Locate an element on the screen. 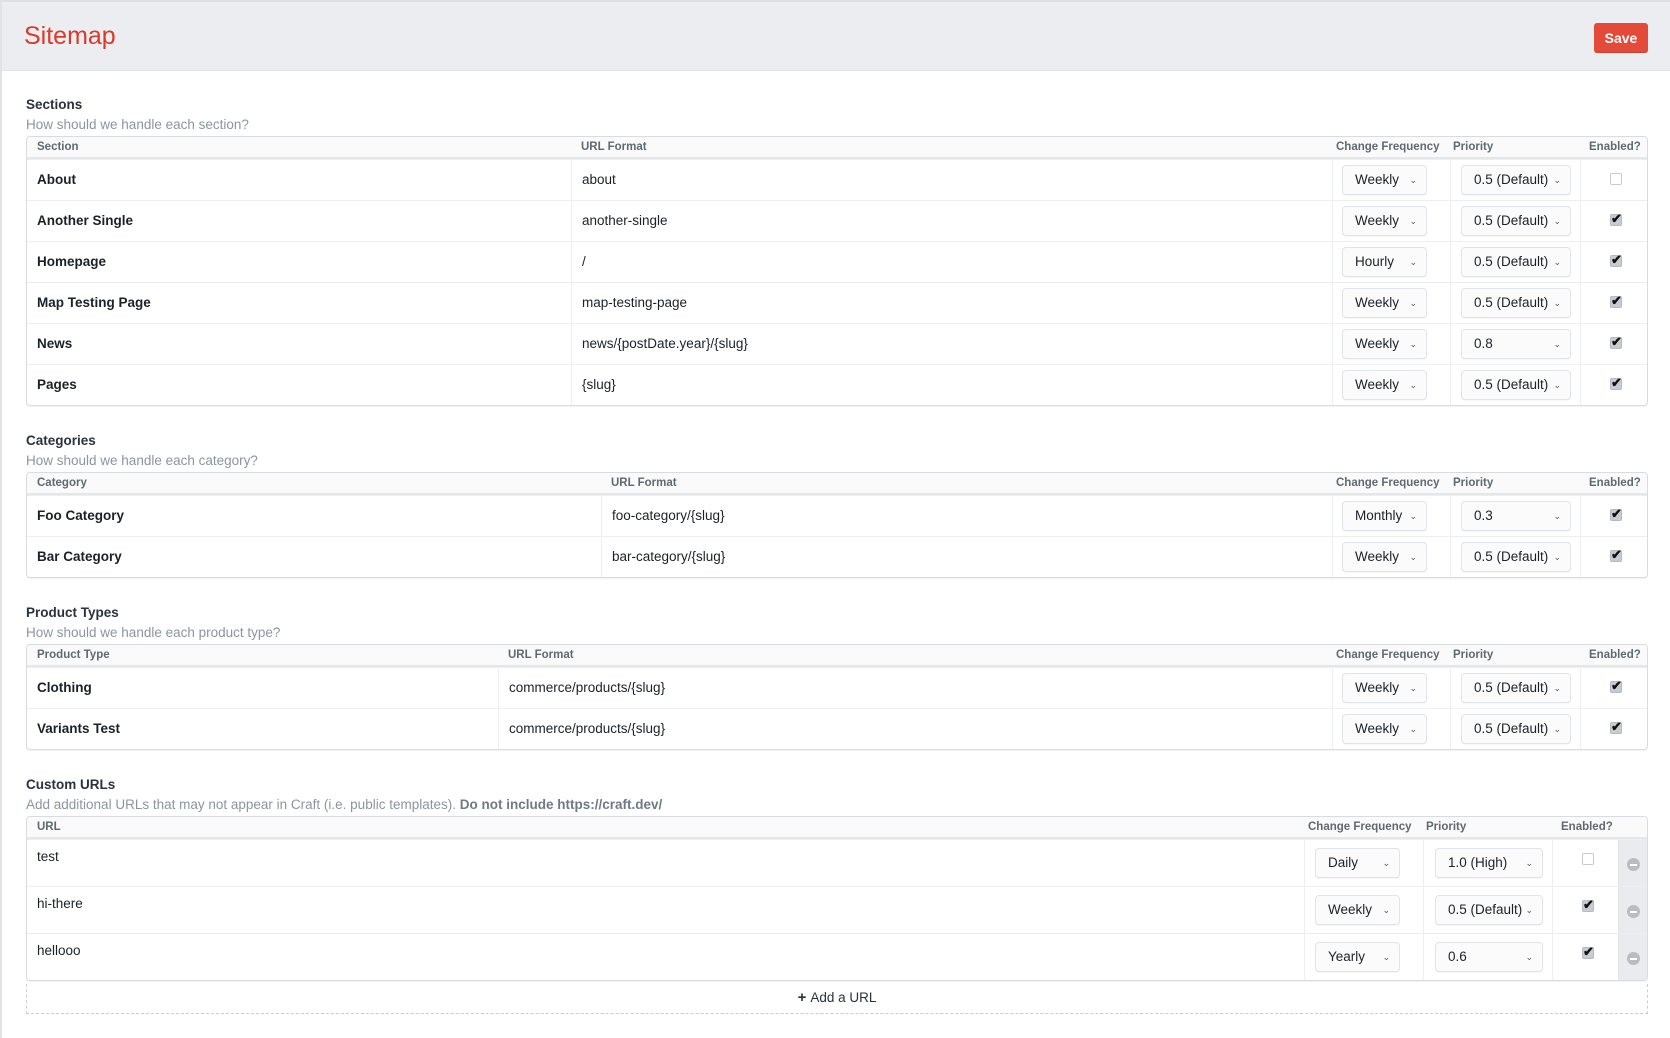 The image size is (1670, 1038). url-format-value: about is located at coordinates (599, 179).